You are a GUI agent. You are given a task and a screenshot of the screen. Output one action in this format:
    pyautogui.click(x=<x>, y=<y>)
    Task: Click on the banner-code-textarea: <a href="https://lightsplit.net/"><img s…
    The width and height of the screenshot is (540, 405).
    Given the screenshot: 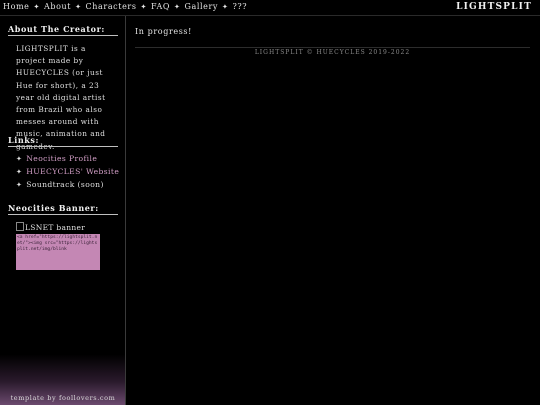 What is the action you would take?
    pyautogui.click(x=58, y=252)
    